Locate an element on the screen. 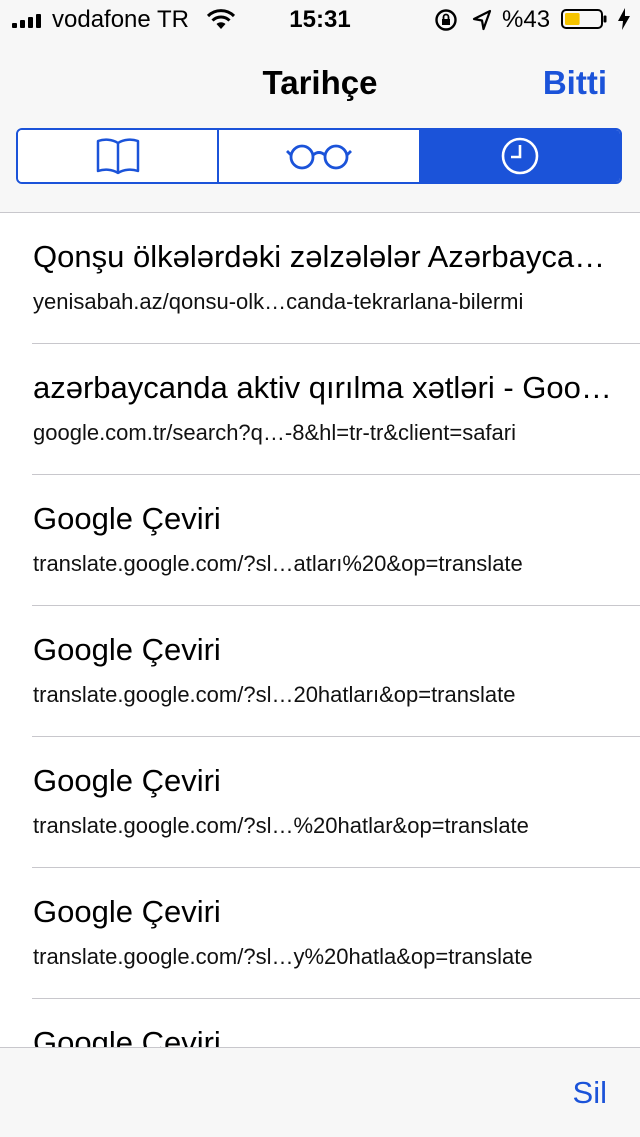 This screenshot has width=640, height=1137. tab-bookmarks is located at coordinates (118, 156).